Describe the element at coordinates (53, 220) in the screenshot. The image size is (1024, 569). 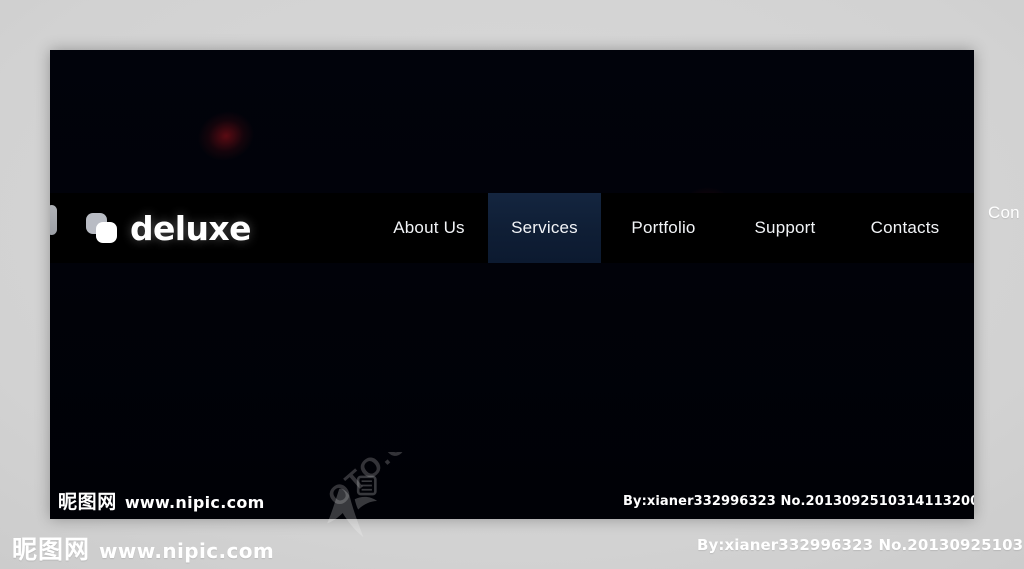
I see `logo-edge-bleed-shape` at that location.